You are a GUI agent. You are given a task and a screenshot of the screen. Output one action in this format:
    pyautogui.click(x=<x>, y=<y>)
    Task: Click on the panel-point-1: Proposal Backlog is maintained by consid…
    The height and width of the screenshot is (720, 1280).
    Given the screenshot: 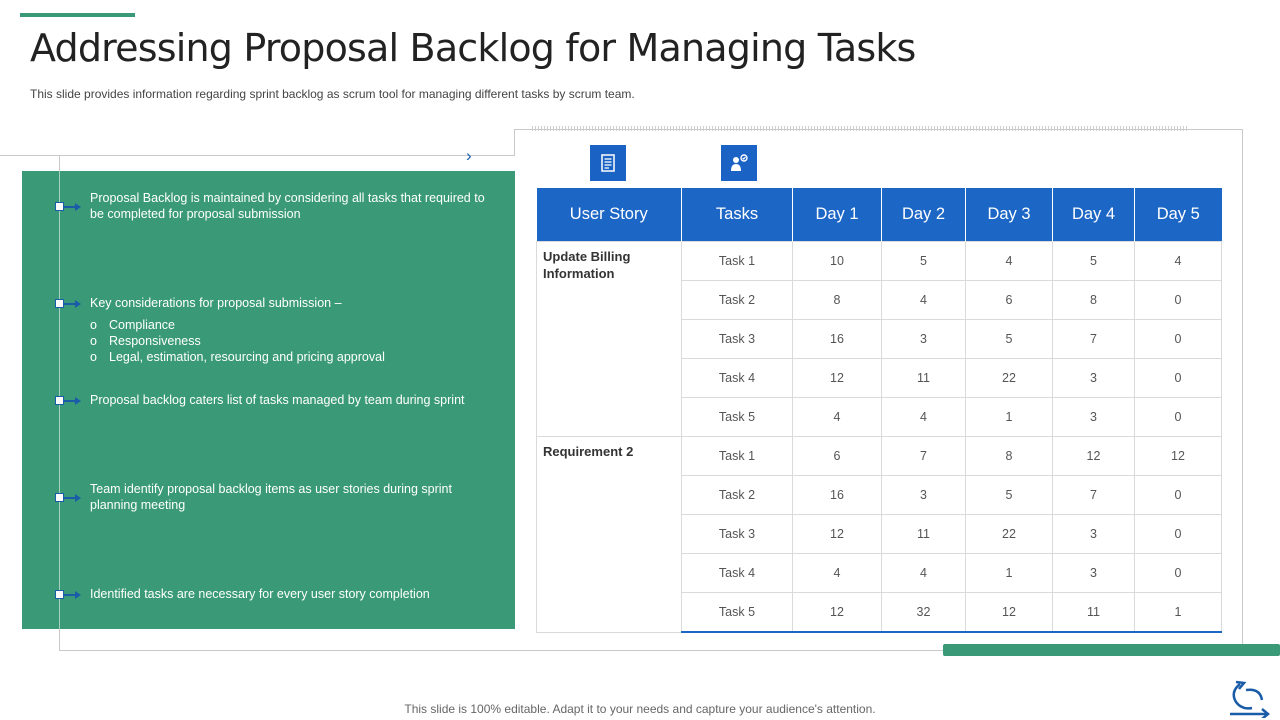 What is the action you would take?
    pyautogui.click(x=287, y=206)
    